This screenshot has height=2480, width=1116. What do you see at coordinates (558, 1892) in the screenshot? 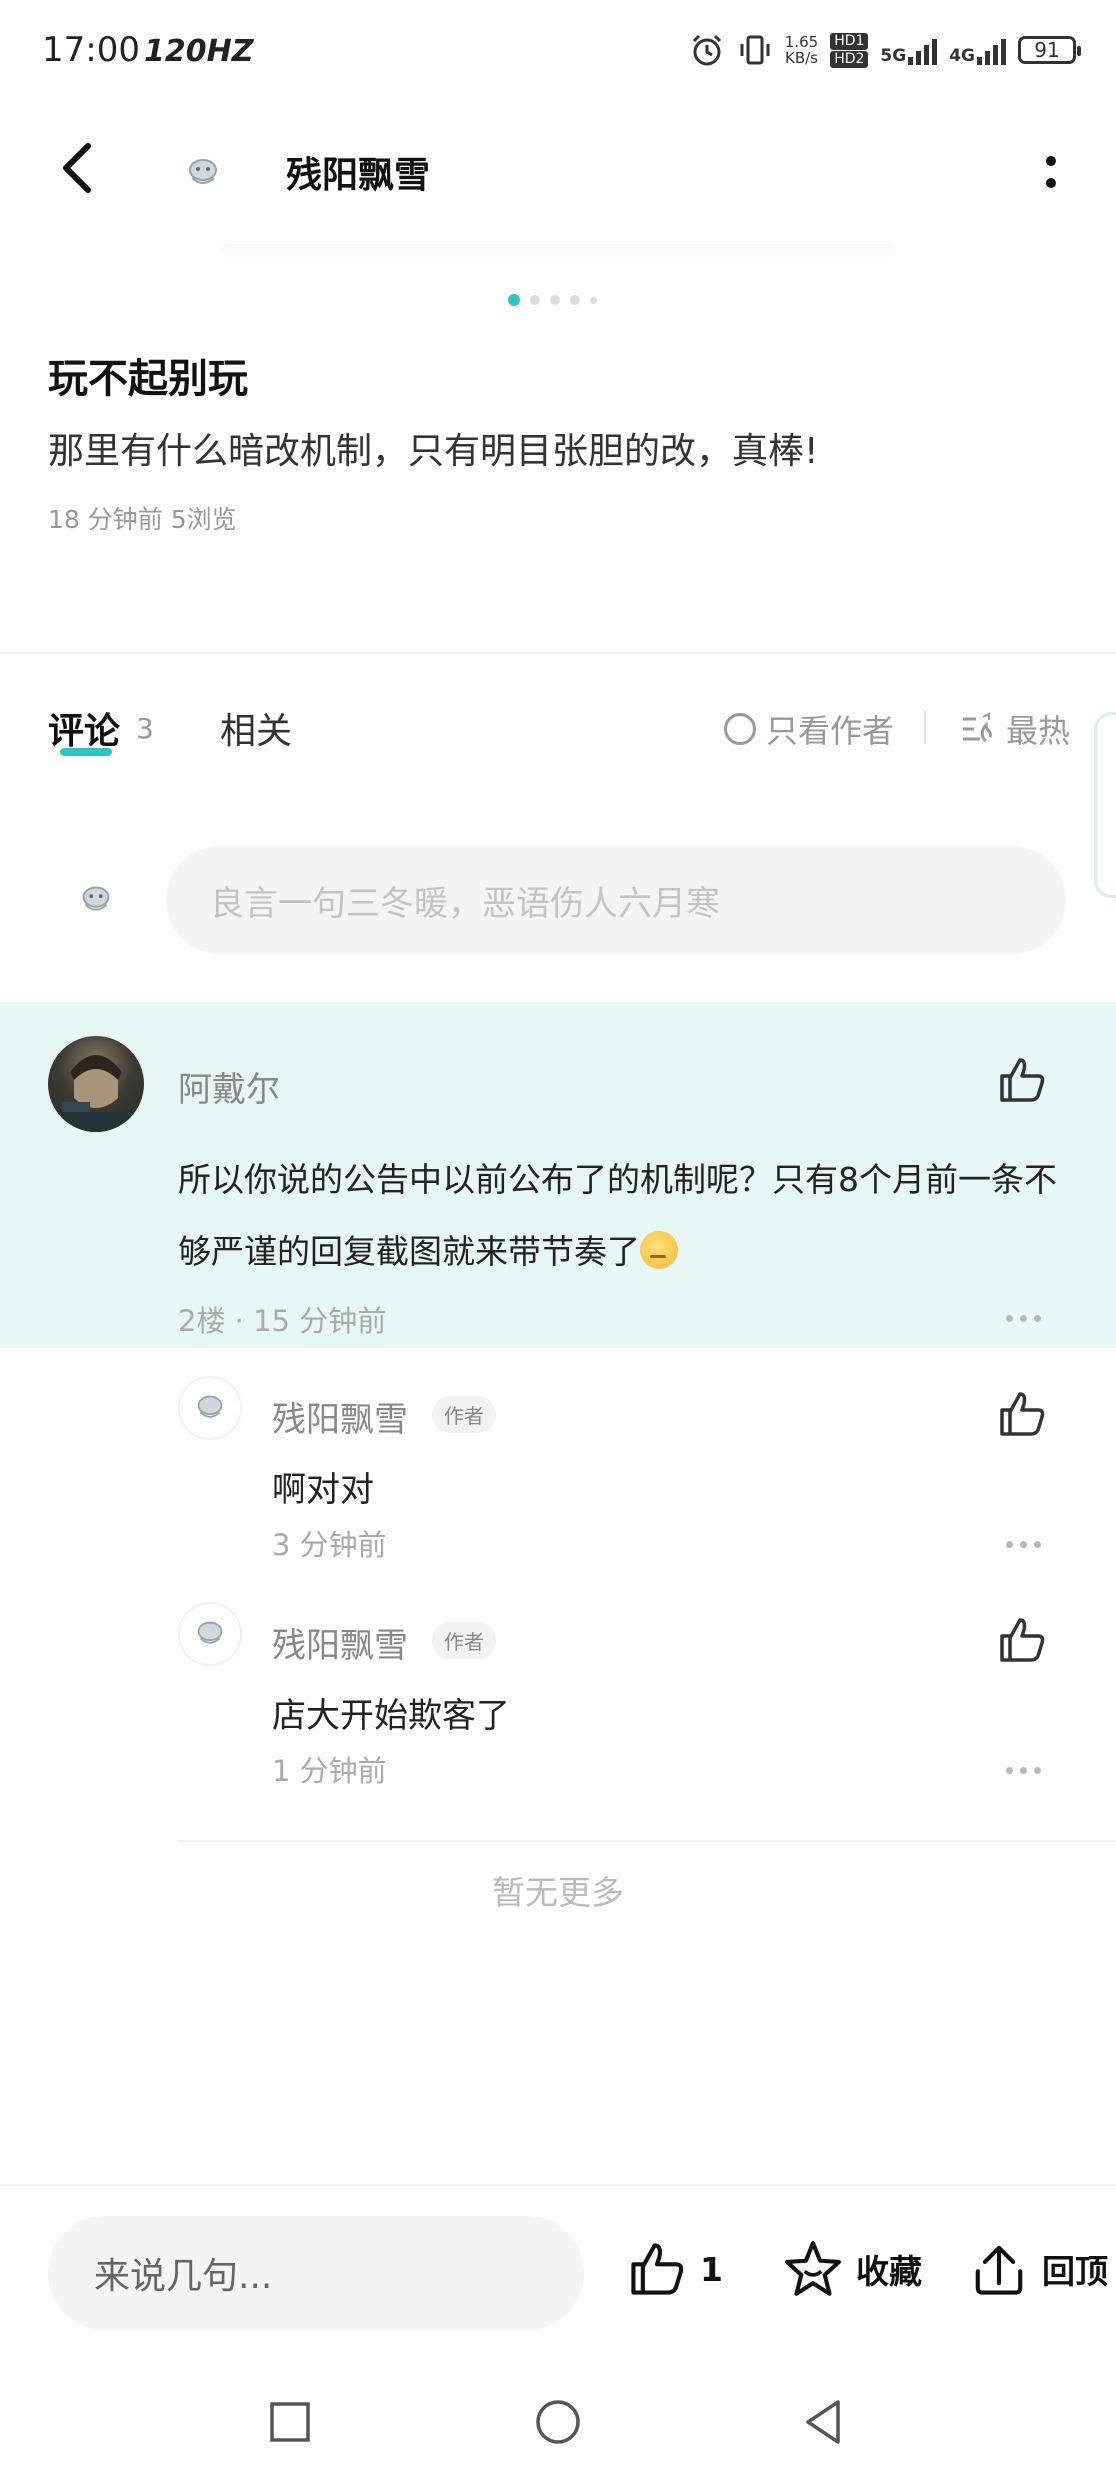
I see `no-more-text: 暂无更多` at bounding box center [558, 1892].